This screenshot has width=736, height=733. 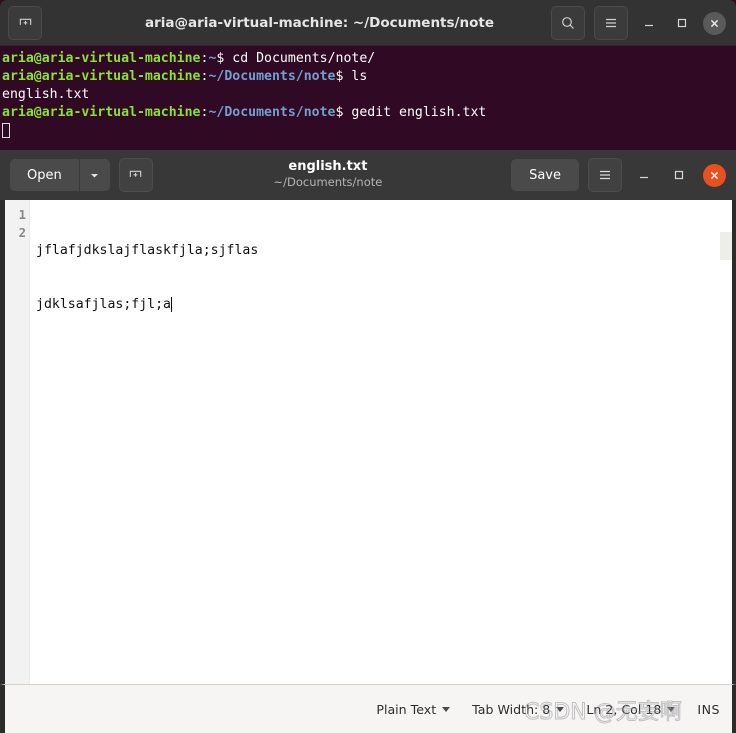 I want to click on text-caret, so click(x=171, y=304).